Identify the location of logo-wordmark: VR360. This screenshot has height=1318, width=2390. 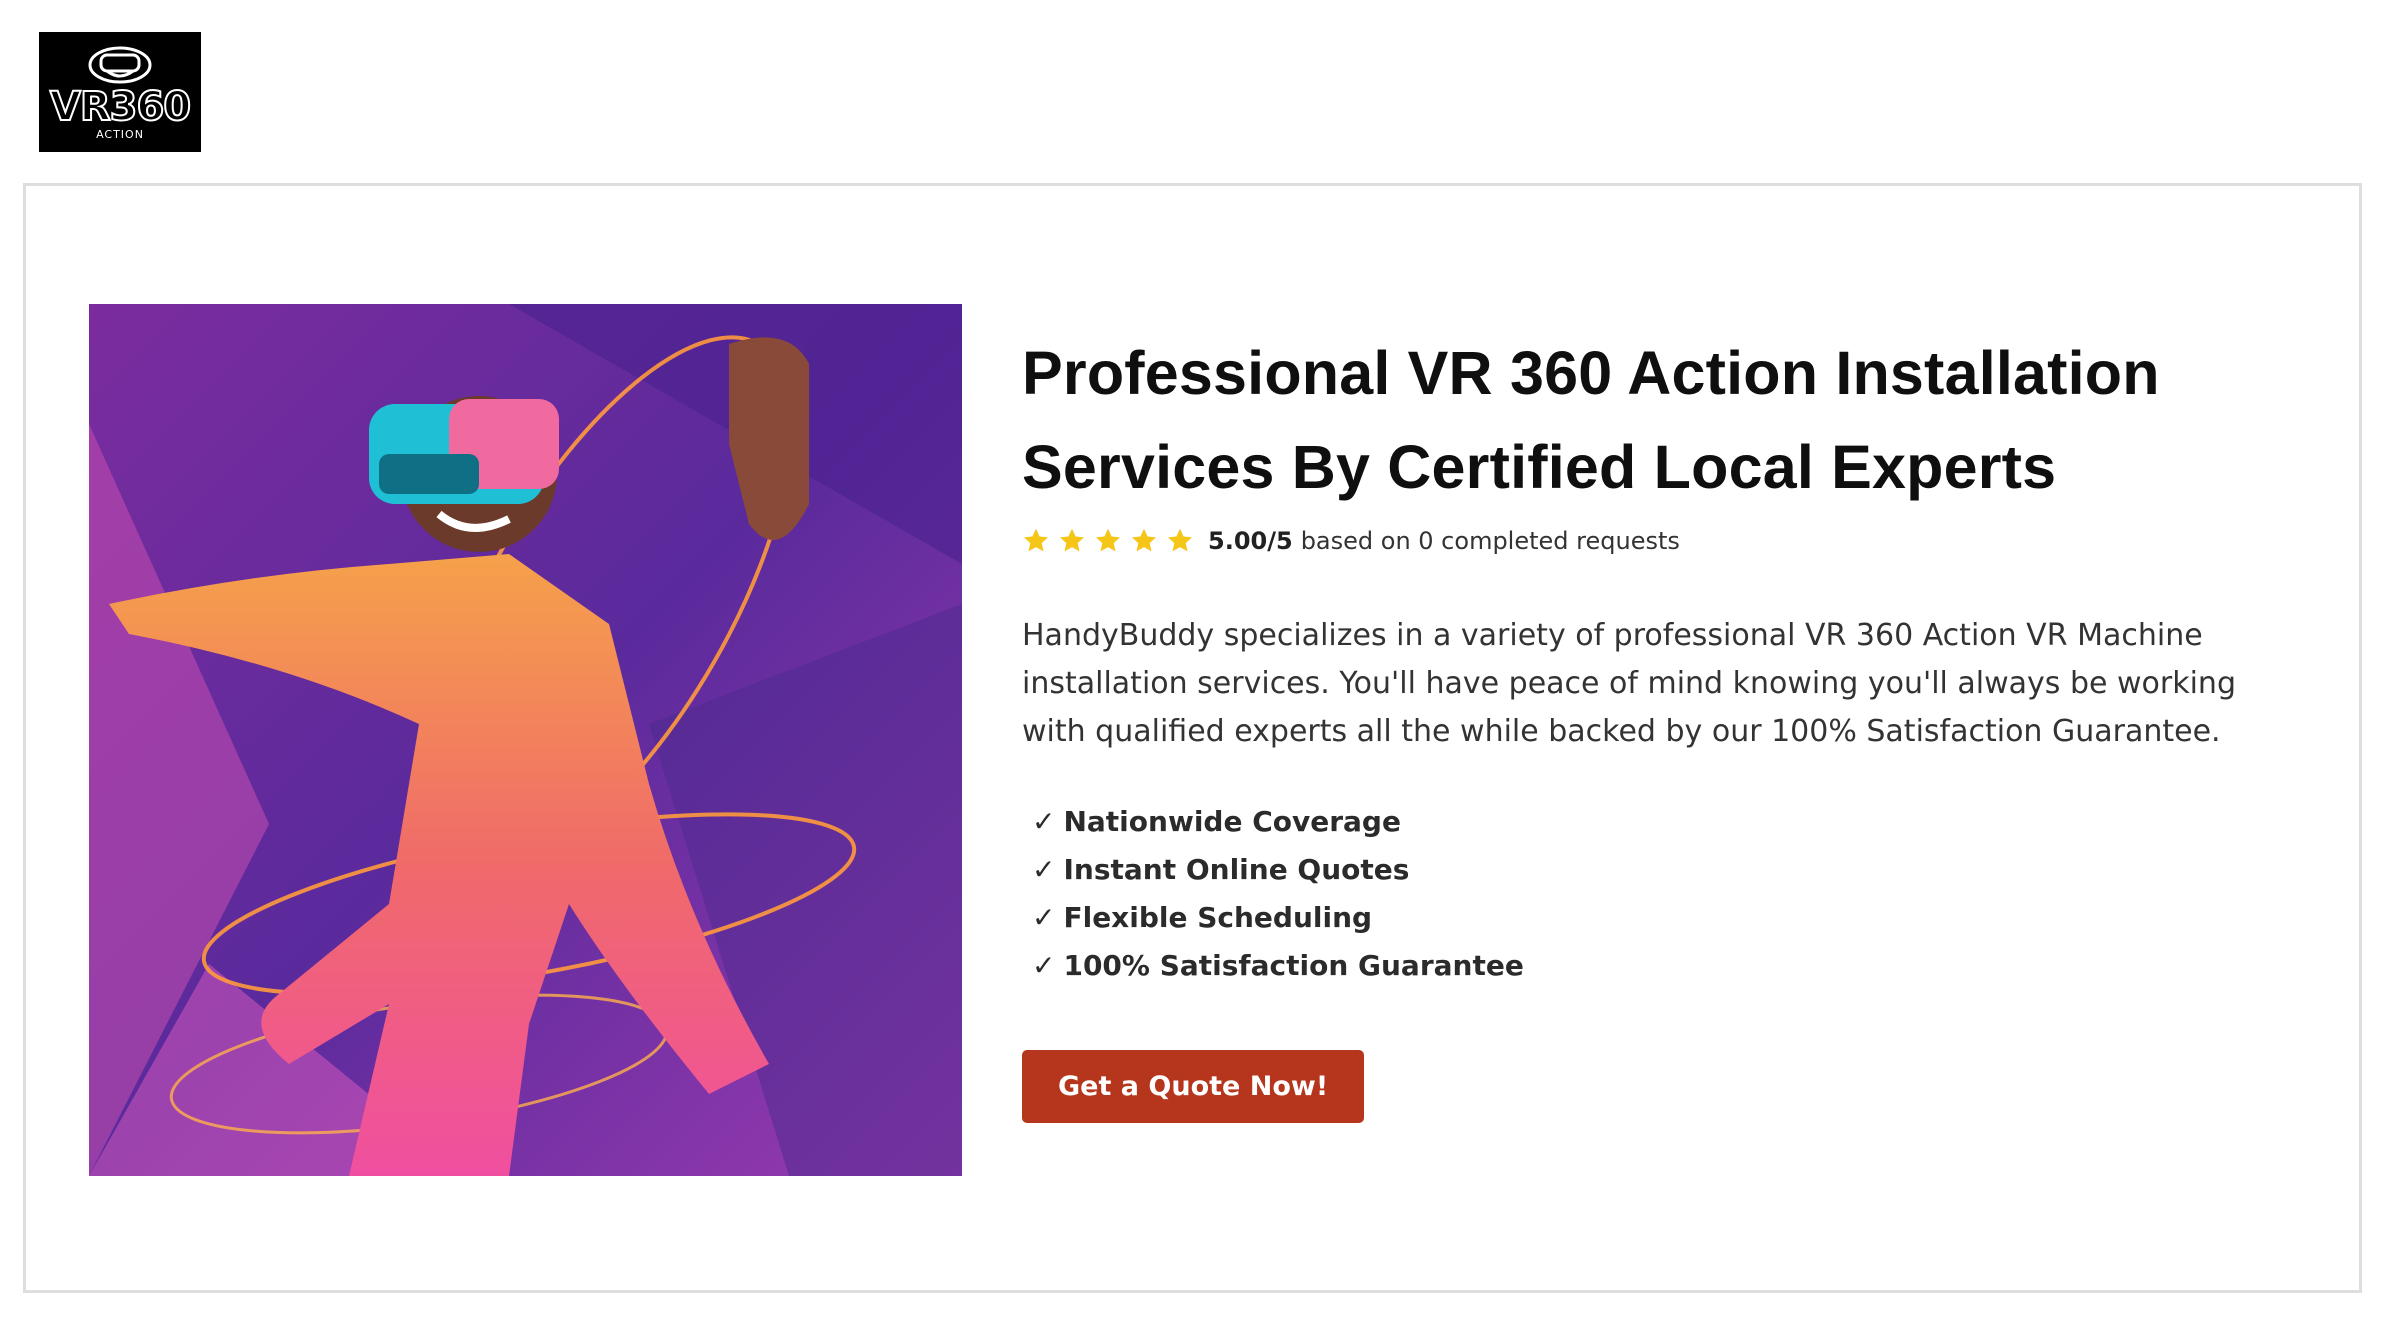
(120, 106).